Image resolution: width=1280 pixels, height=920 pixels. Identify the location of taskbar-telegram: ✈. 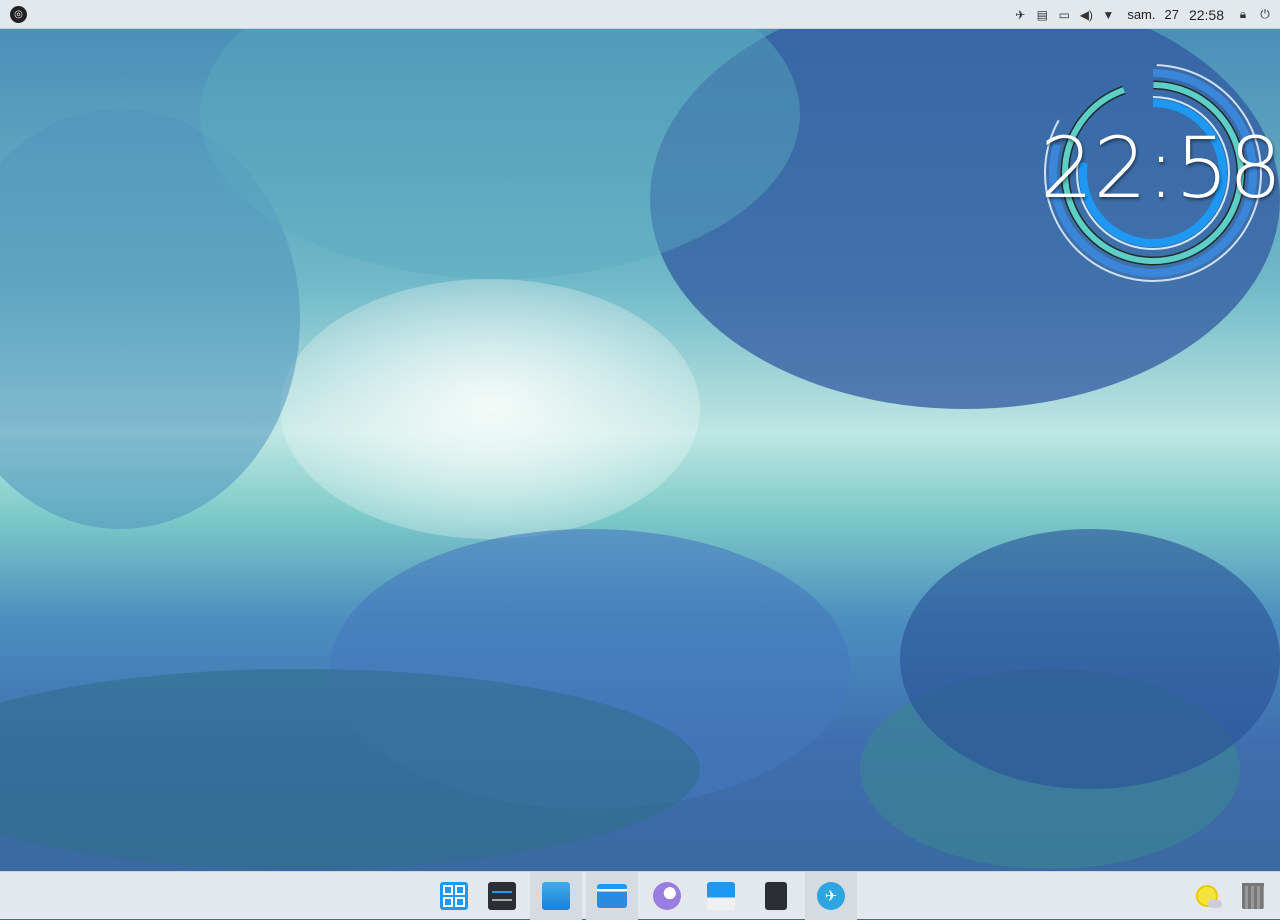
(831, 896).